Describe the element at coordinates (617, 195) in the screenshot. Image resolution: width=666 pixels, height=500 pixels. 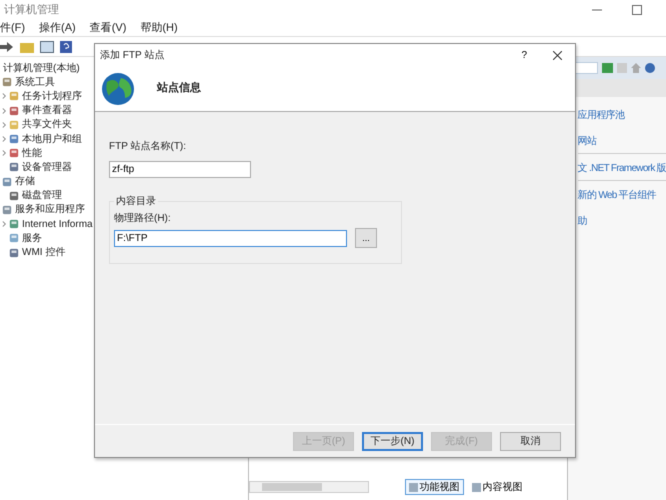
I see `action-link: 新的 Web 平台组件` at that location.